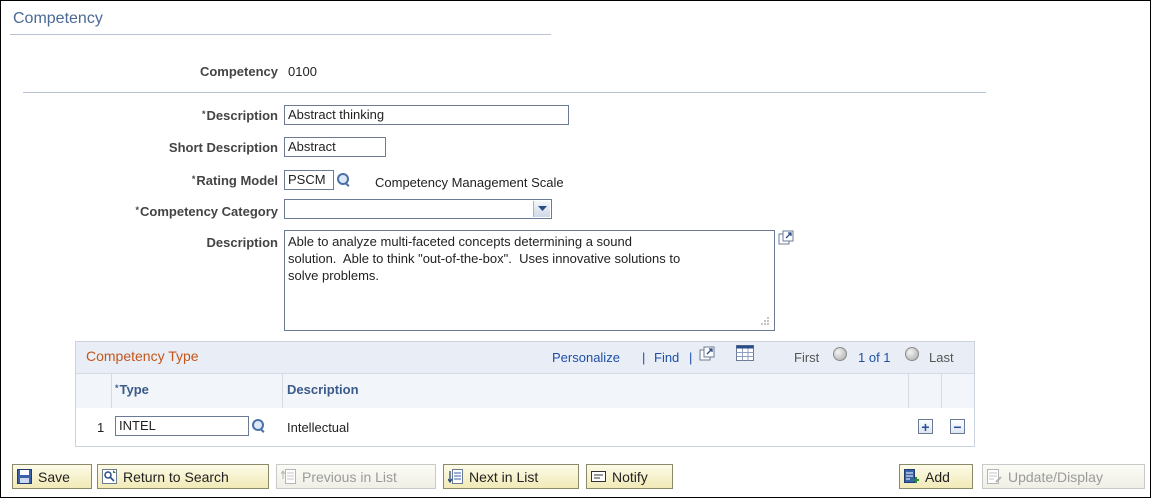  Describe the element at coordinates (318, 427) in the screenshot. I see `type-description: Intellectual` at that location.